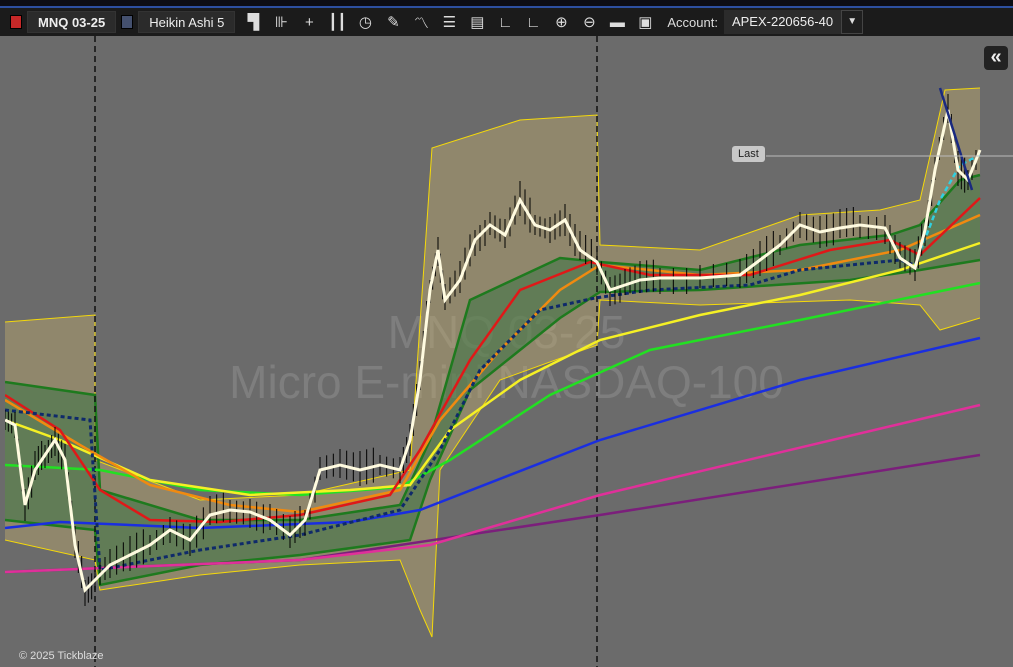 The image size is (1013, 667). What do you see at coordinates (617, 22) in the screenshot?
I see `folder-icon: ▬` at bounding box center [617, 22].